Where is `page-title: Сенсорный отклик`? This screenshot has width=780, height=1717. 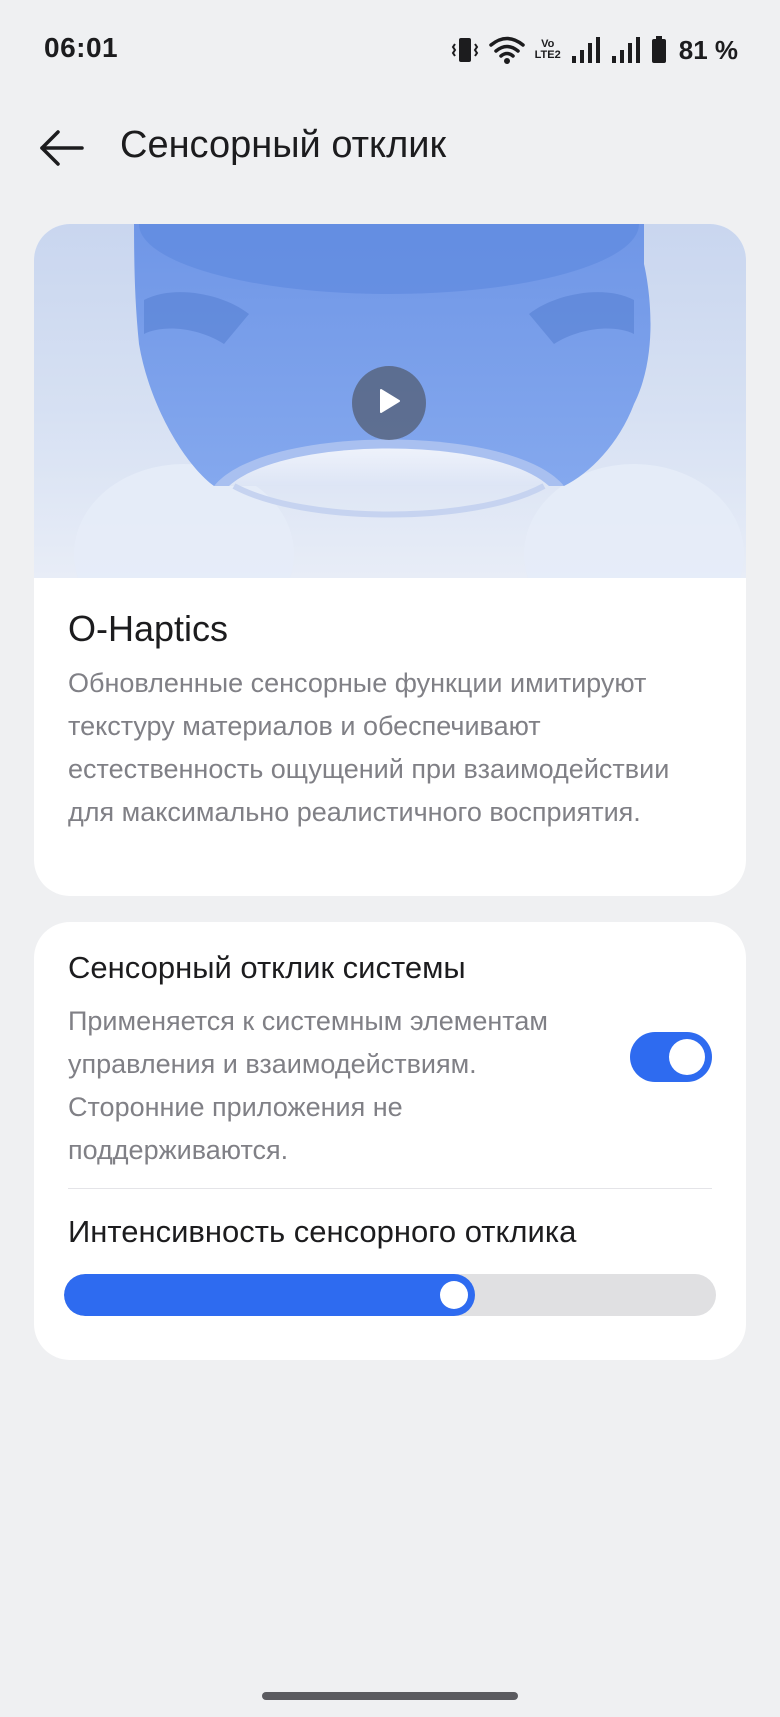 page-title: Сенсорный отклик is located at coordinates (283, 145).